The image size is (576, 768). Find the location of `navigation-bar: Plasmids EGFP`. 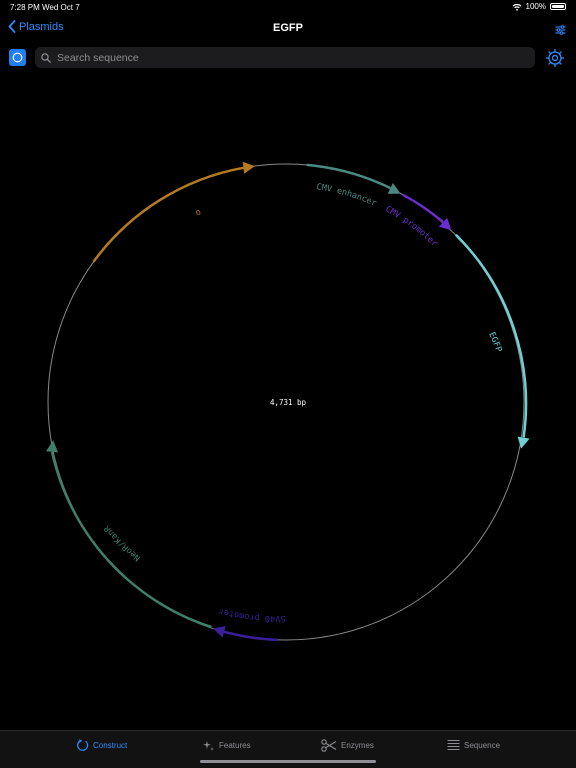

navigation-bar: Plasmids EGFP is located at coordinates (288, 28).